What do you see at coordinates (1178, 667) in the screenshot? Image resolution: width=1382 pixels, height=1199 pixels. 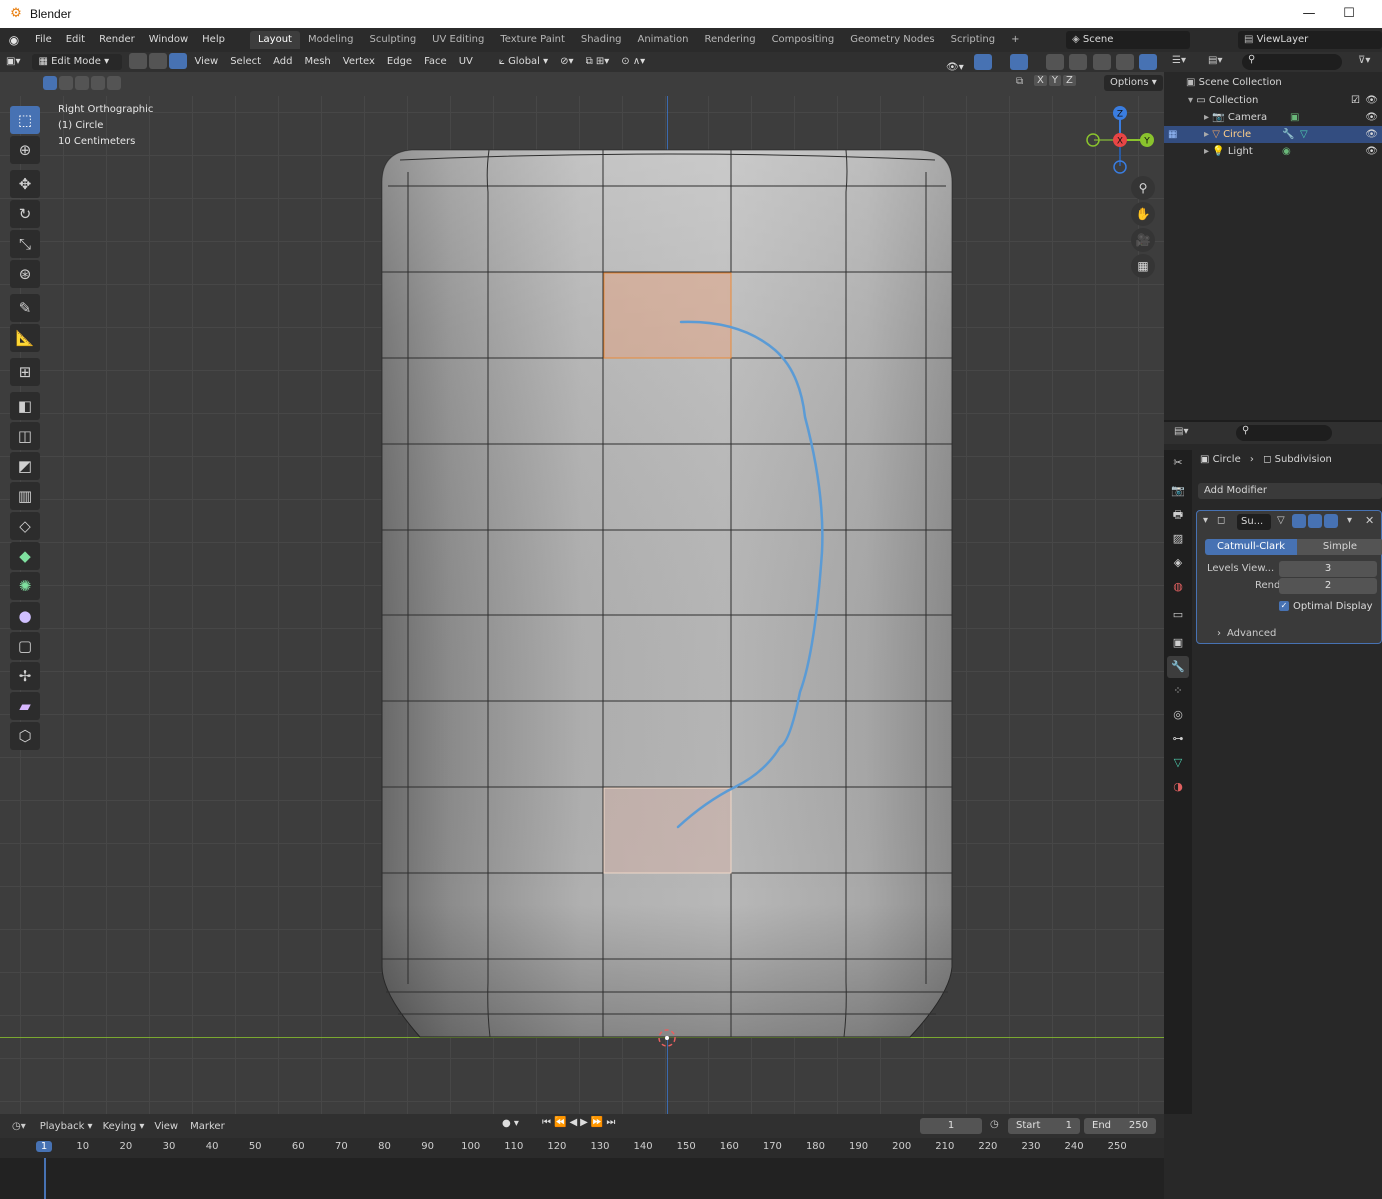 I see `modifier-tab-icon: 🔧` at bounding box center [1178, 667].